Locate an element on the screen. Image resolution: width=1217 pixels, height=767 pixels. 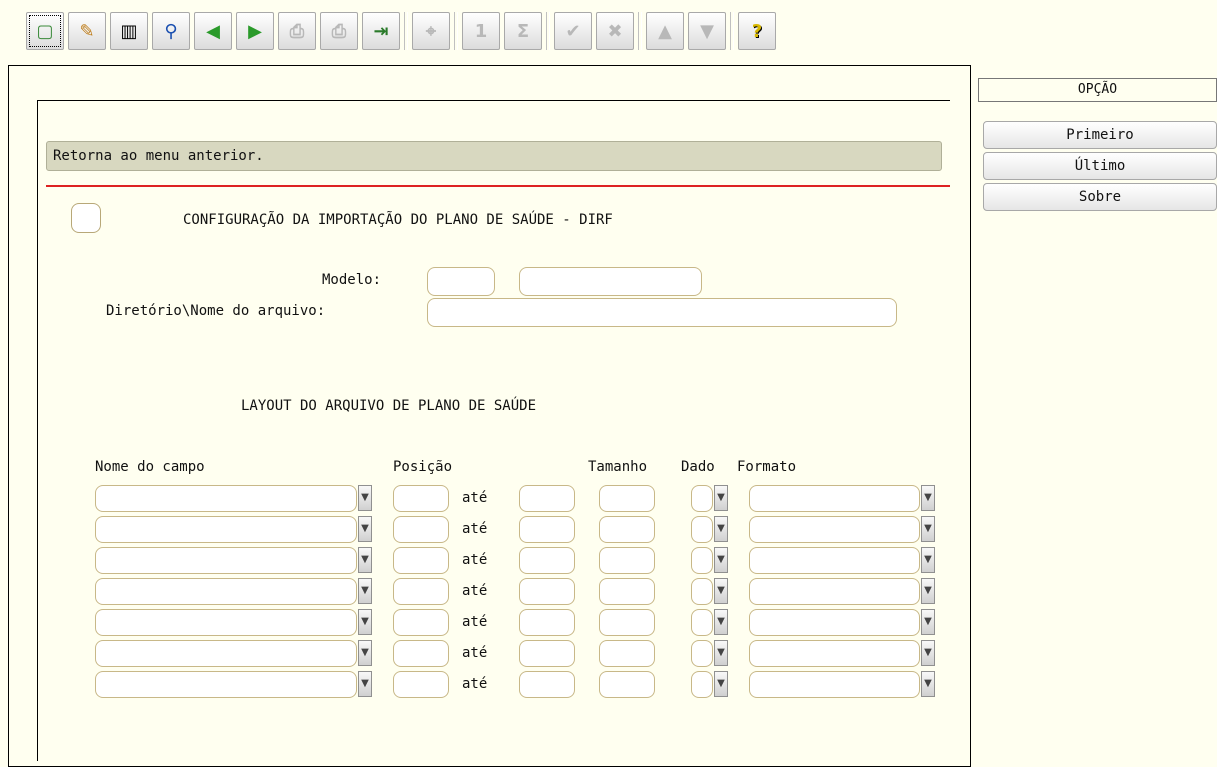
move-up-button: ▲ is located at coordinates (665, 31).